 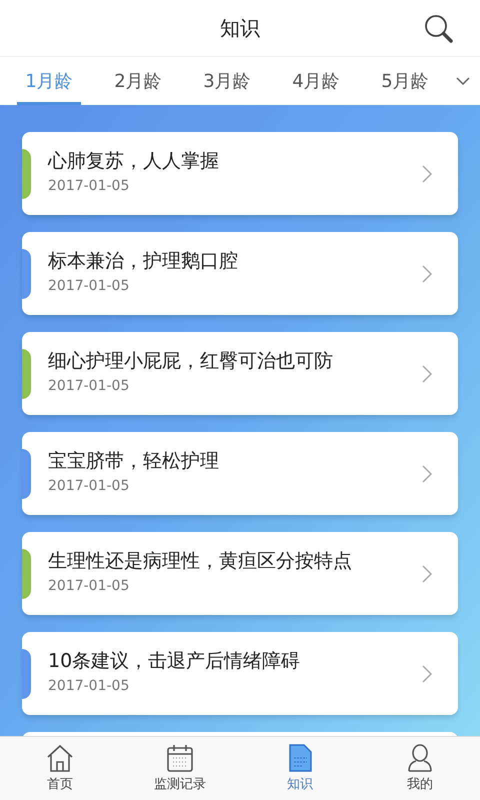 What do you see at coordinates (134, 462) in the screenshot?
I see `article-title: 宝宝脐带，轻松护理` at bounding box center [134, 462].